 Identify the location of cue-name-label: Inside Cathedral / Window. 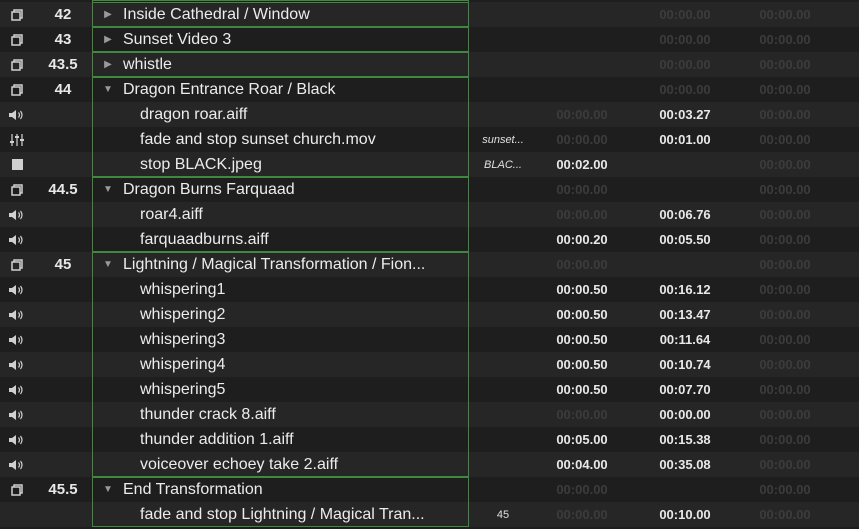
(216, 14).